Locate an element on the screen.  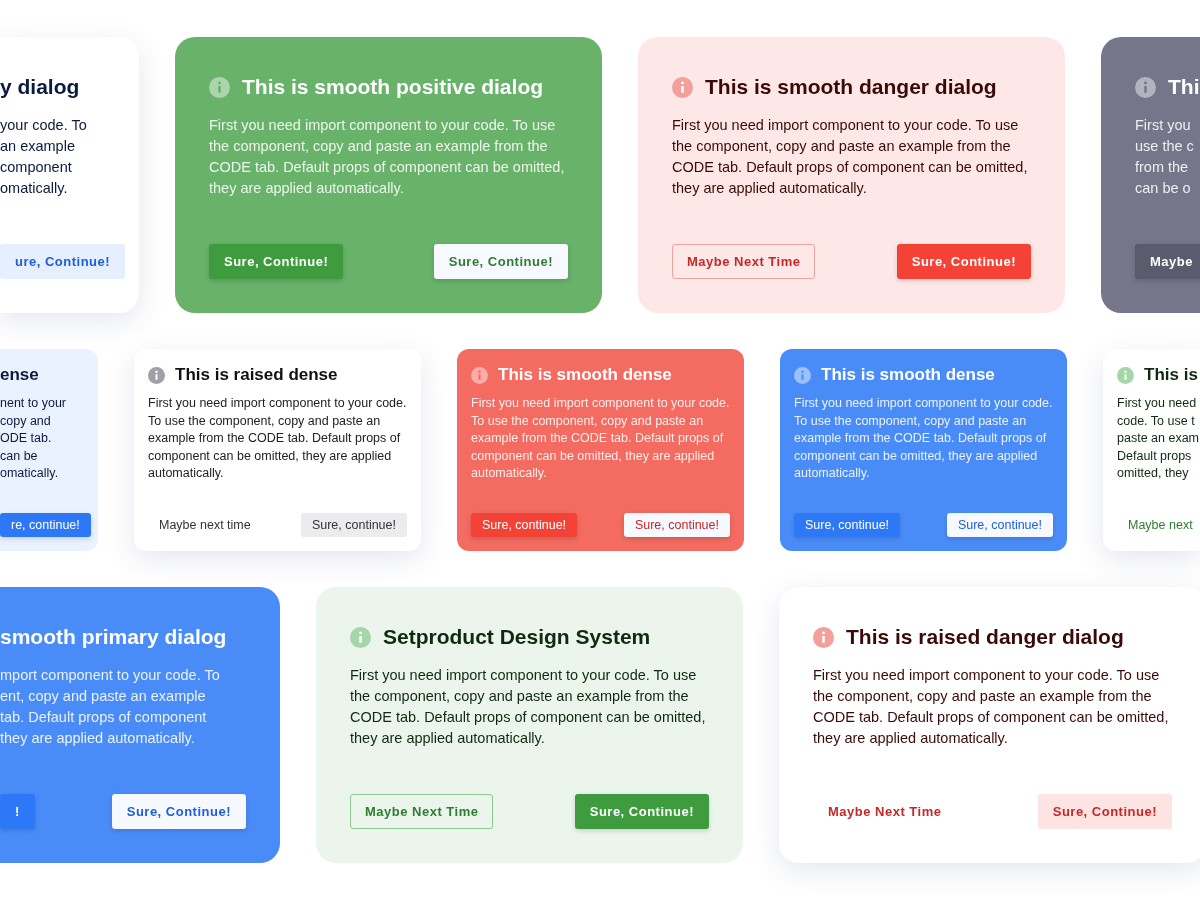
dialog-text: your code. To an example component omatically. is located at coordinates (44, 157).